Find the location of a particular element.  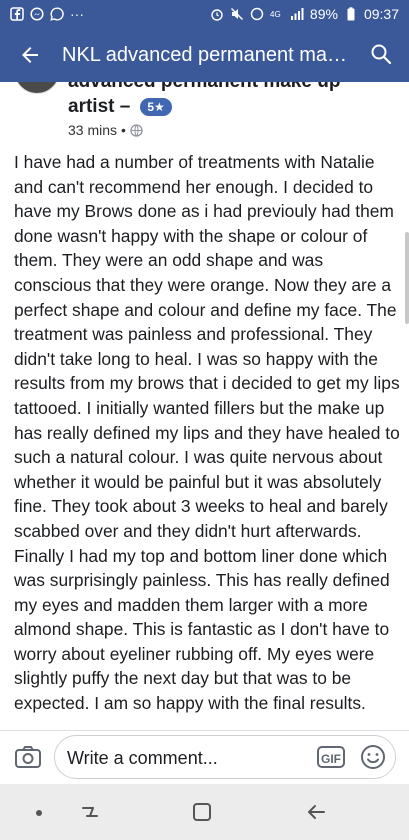

svg-text: 4G is located at coordinates (275, 14).